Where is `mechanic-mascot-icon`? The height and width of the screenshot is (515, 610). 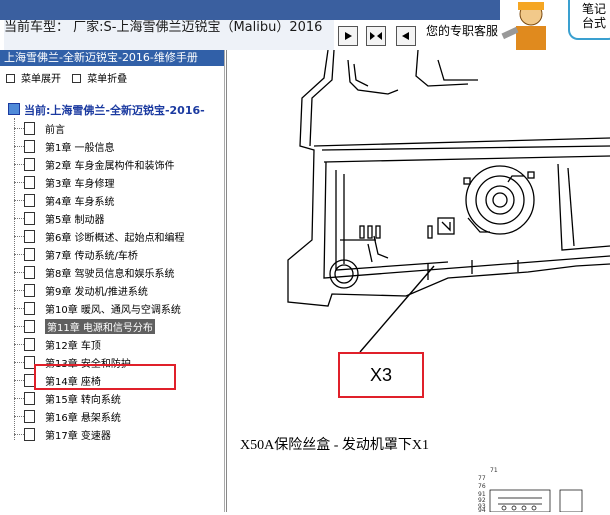
mechanic-mascot-icon is located at coordinates (523, 26).